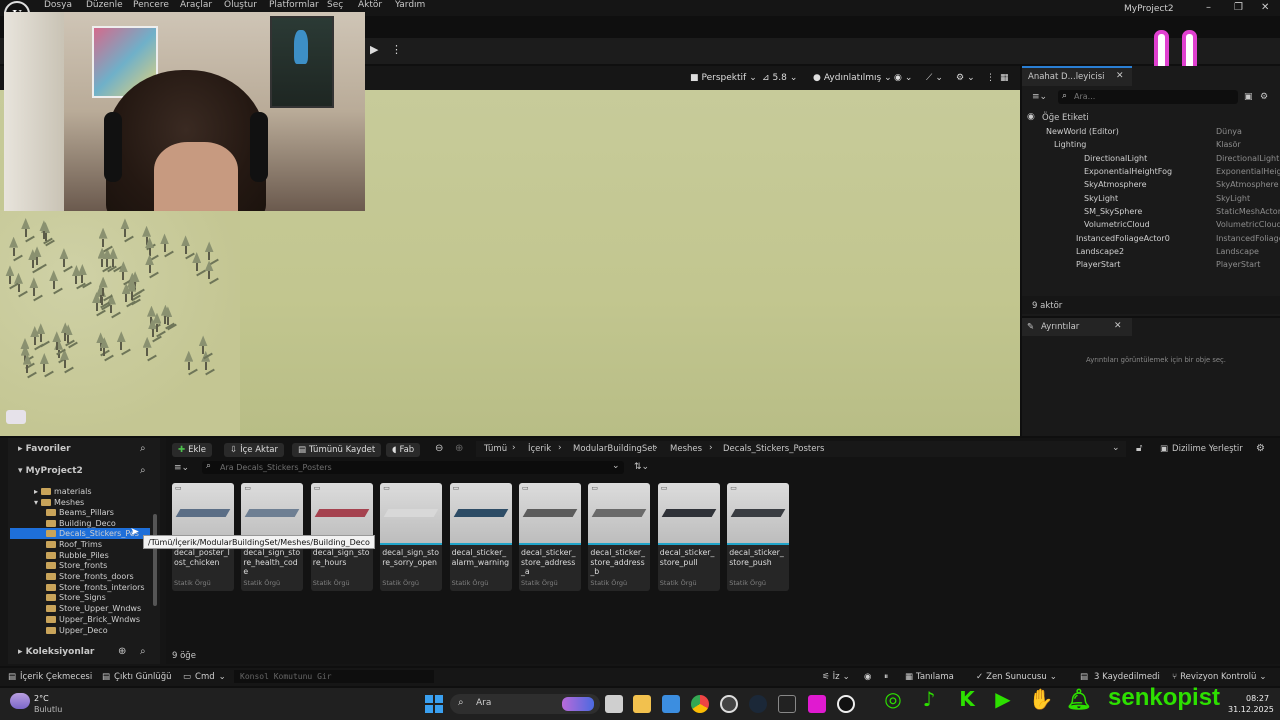 The width and height of the screenshot is (1280, 720). I want to click on chevron-down-icon: ⌄, so click(1116, 448).